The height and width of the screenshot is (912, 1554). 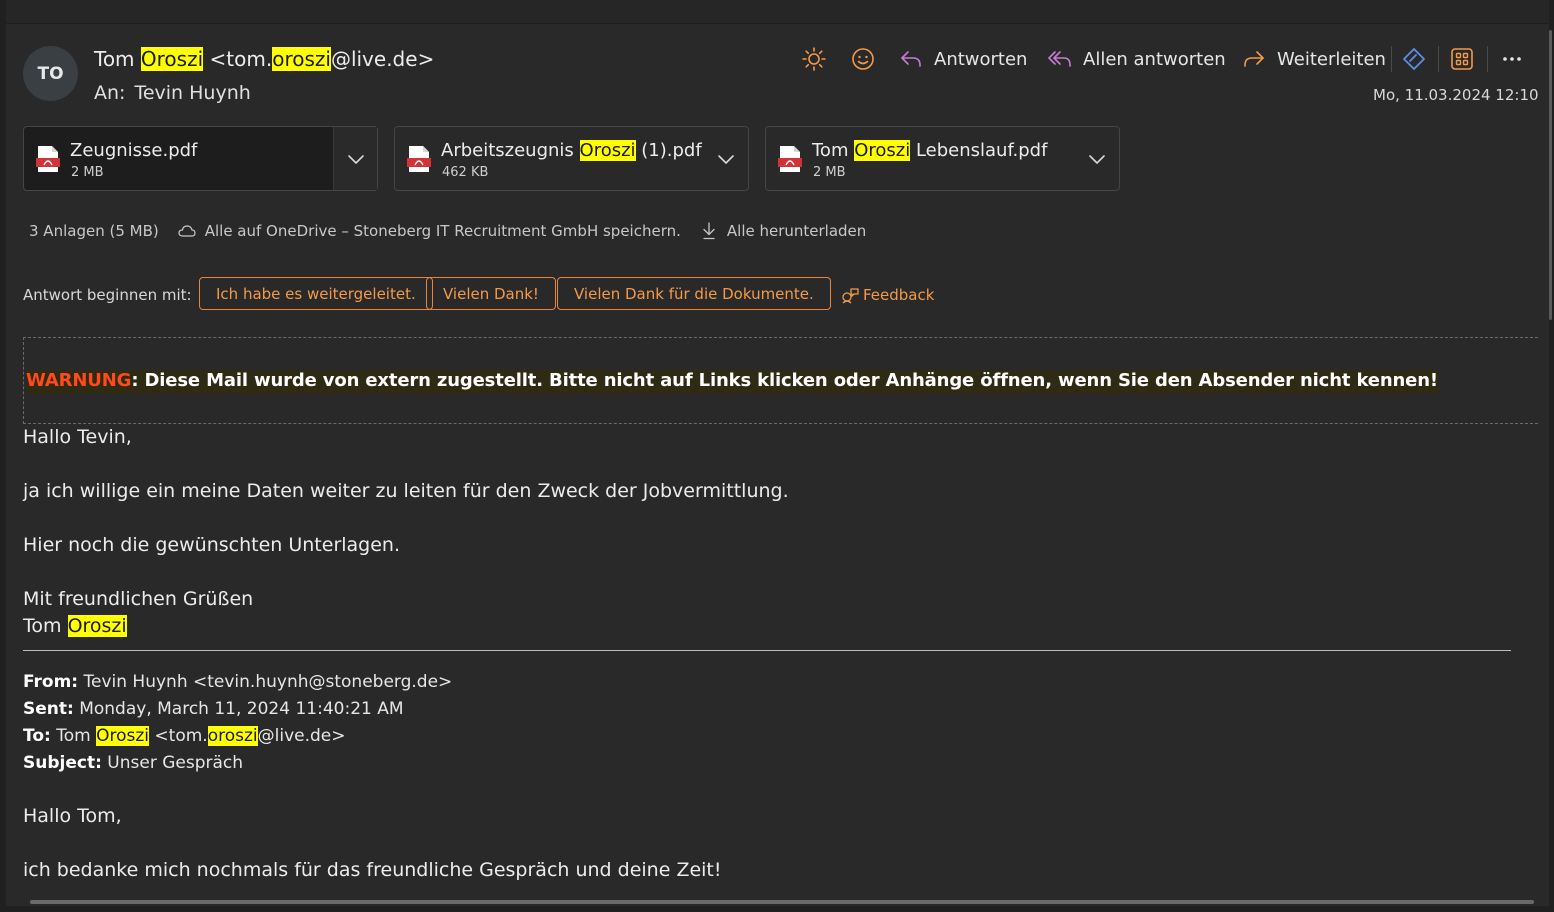 I want to click on quoted-to-email-suffix: @live.de>, so click(x=301, y=736).